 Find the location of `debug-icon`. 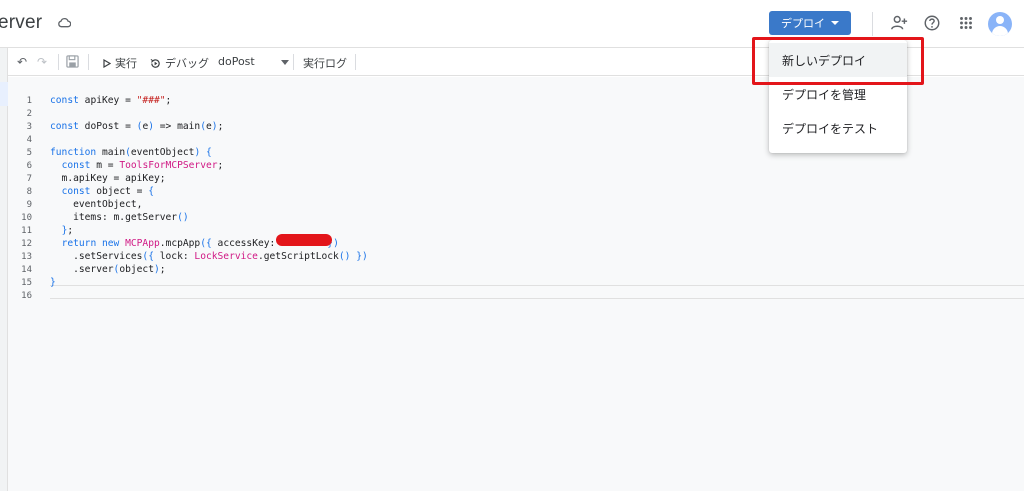

debug-icon is located at coordinates (155, 63).